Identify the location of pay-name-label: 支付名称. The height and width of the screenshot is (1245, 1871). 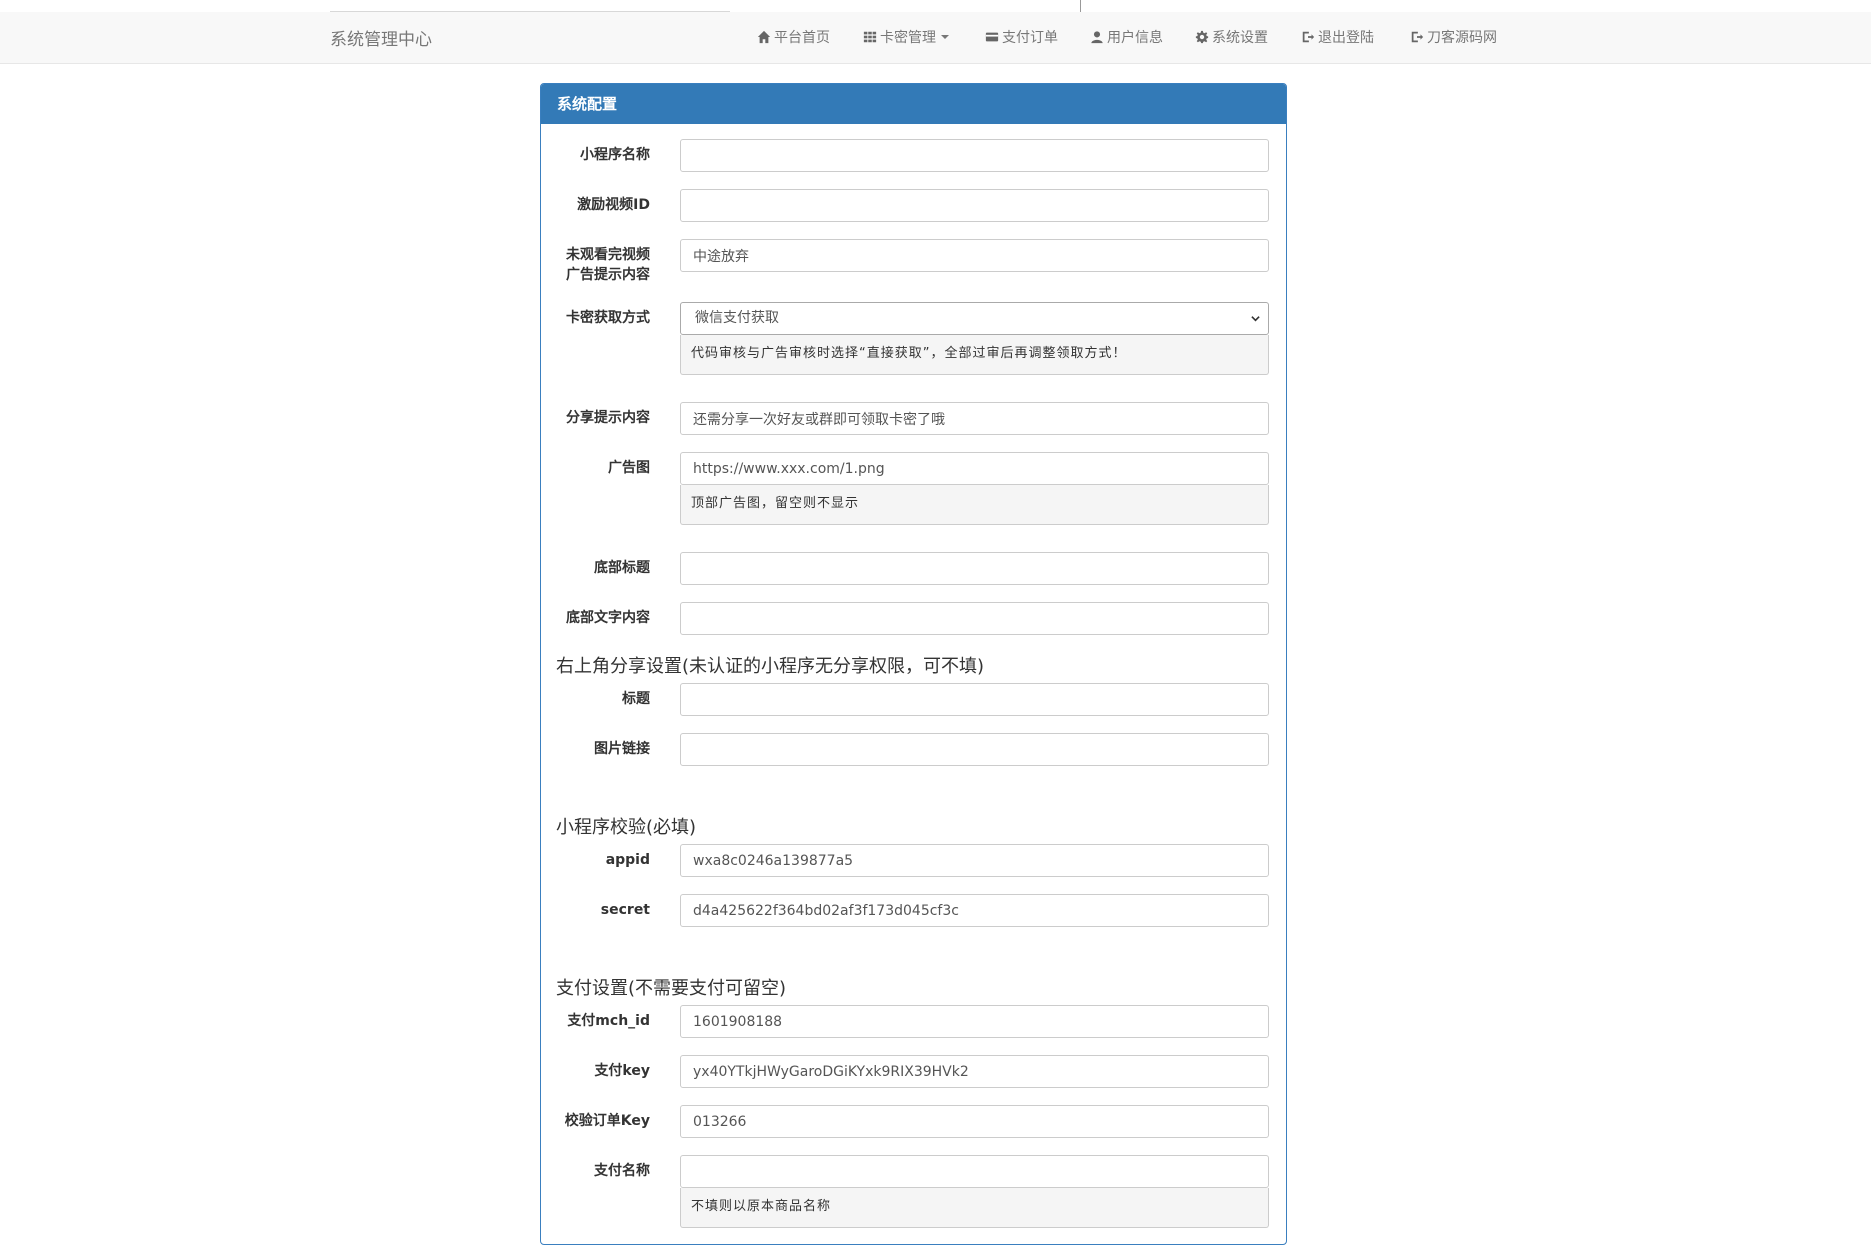
(622, 1171).